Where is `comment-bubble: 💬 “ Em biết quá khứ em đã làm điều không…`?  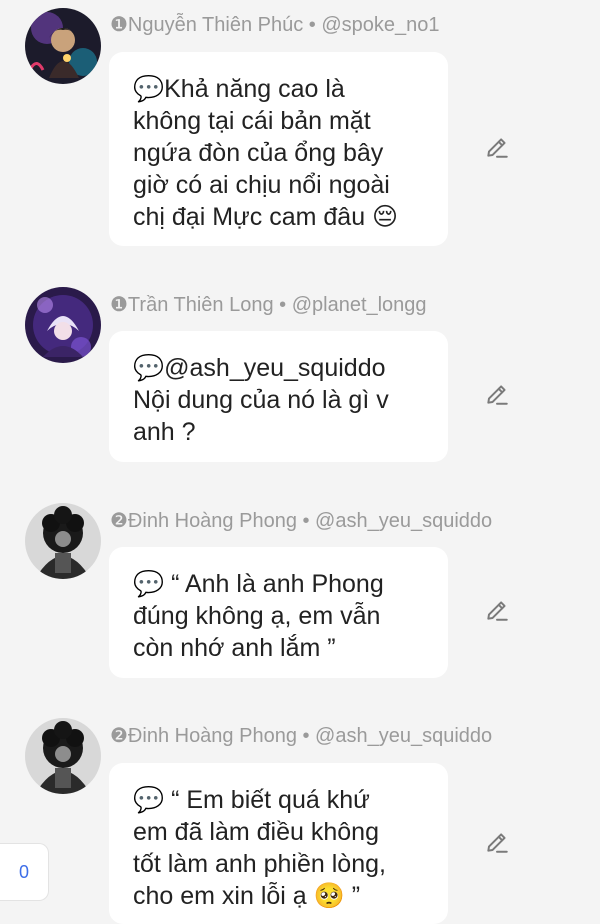
comment-bubble: 💬 “ Em biết quá khứ em đã làm điều không… is located at coordinates (278, 843).